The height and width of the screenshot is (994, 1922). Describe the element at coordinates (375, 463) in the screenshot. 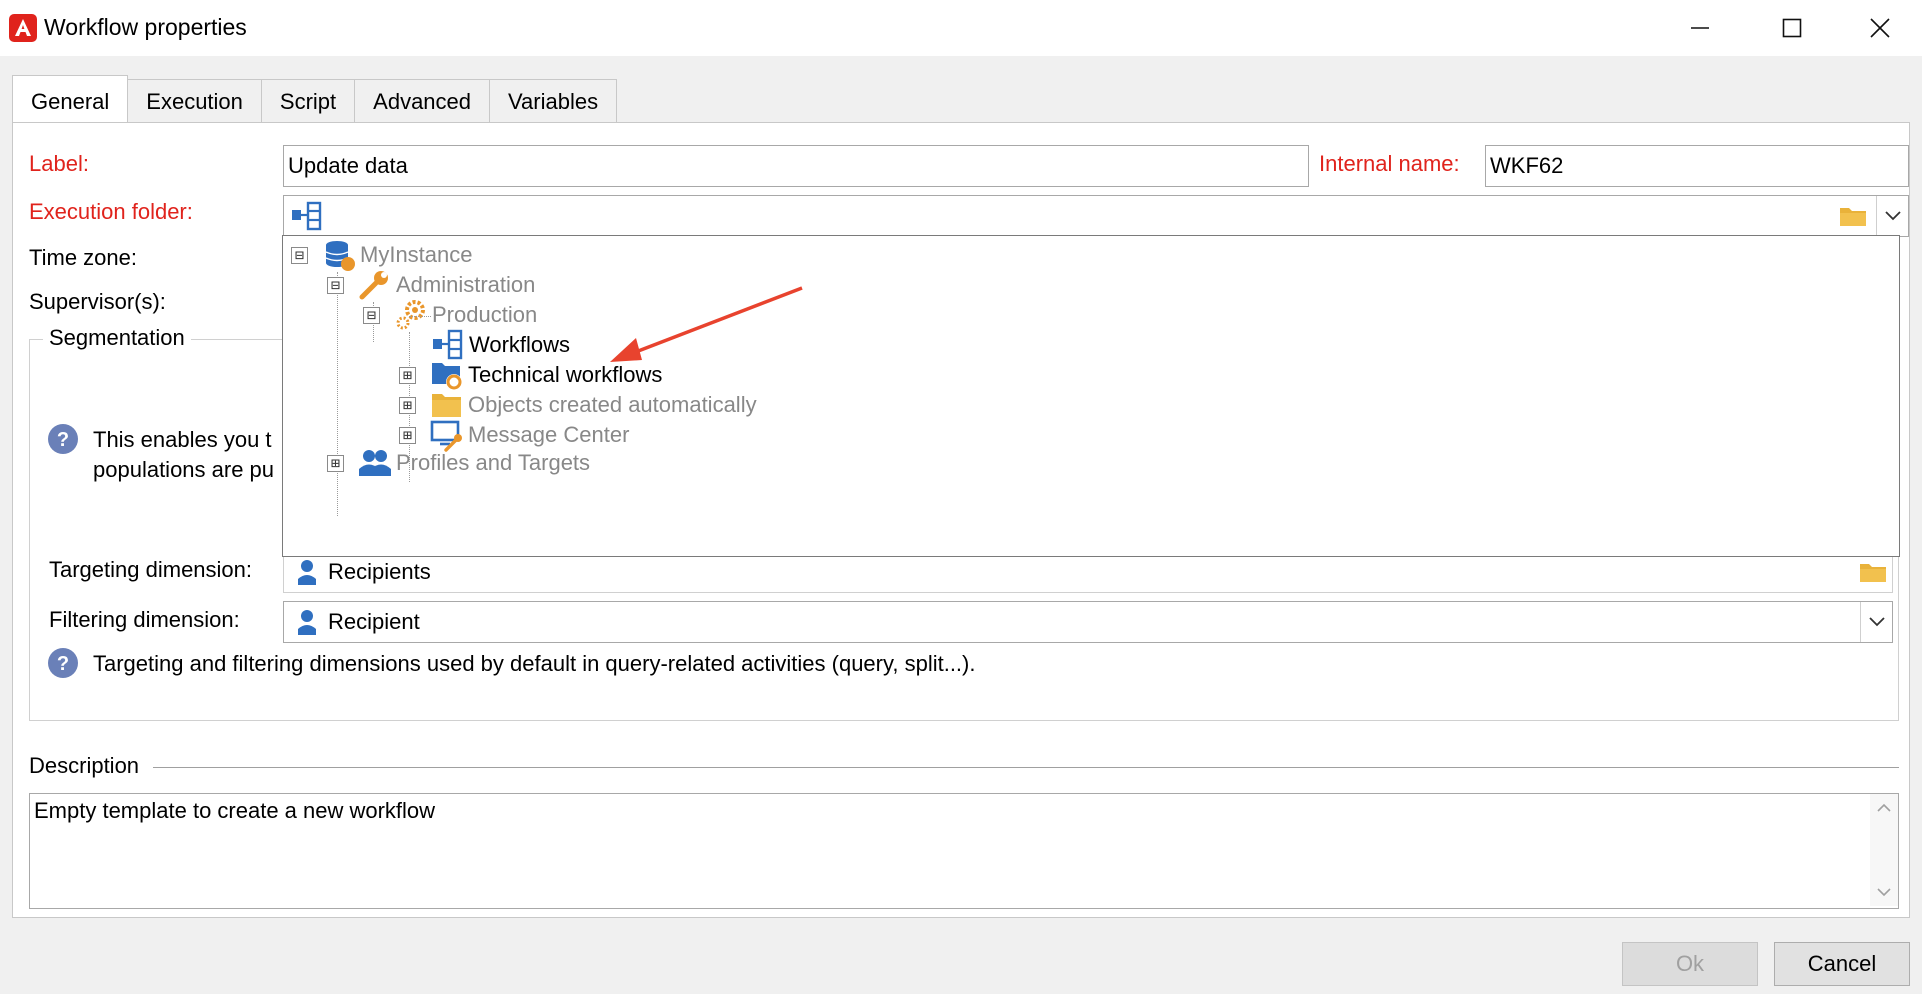

I see `profiles-icon` at that location.